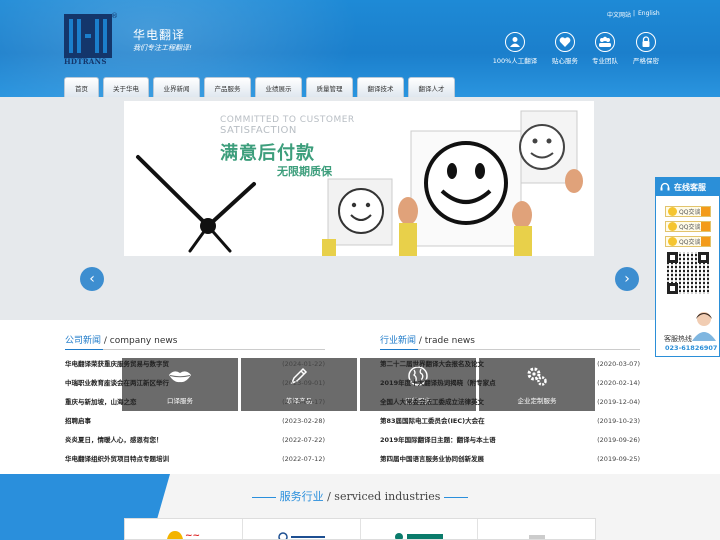  Describe the element at coordinates (618, 440) in the screenshot. I see `news-date: (2019-09-26)` at that location.